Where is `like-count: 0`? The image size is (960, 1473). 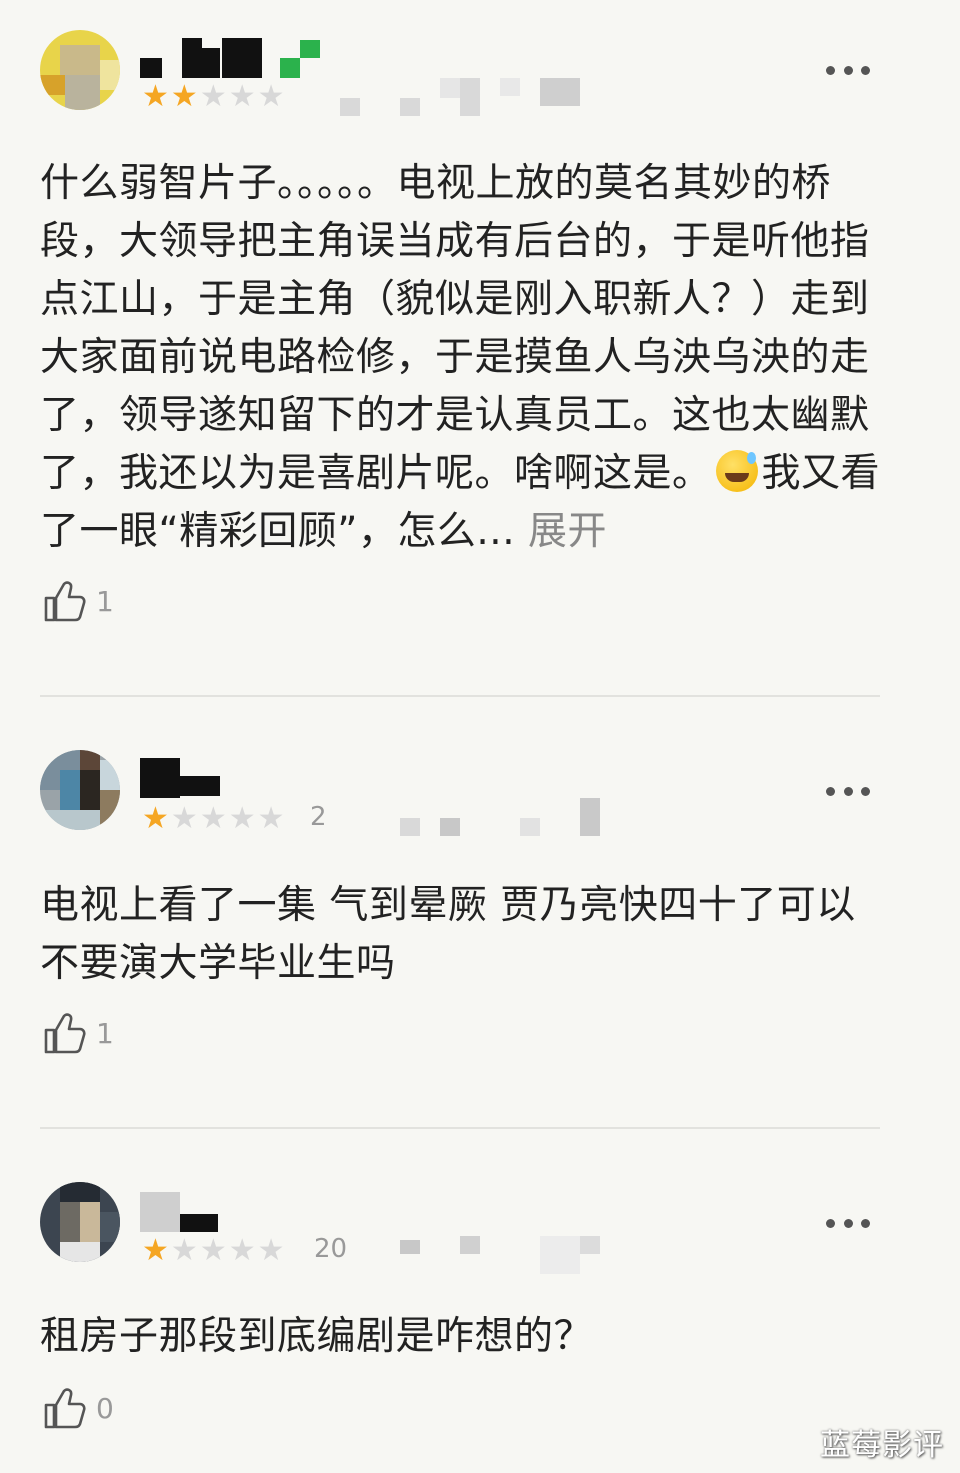
like-count: 0 is located at coordinates (105, 1408).